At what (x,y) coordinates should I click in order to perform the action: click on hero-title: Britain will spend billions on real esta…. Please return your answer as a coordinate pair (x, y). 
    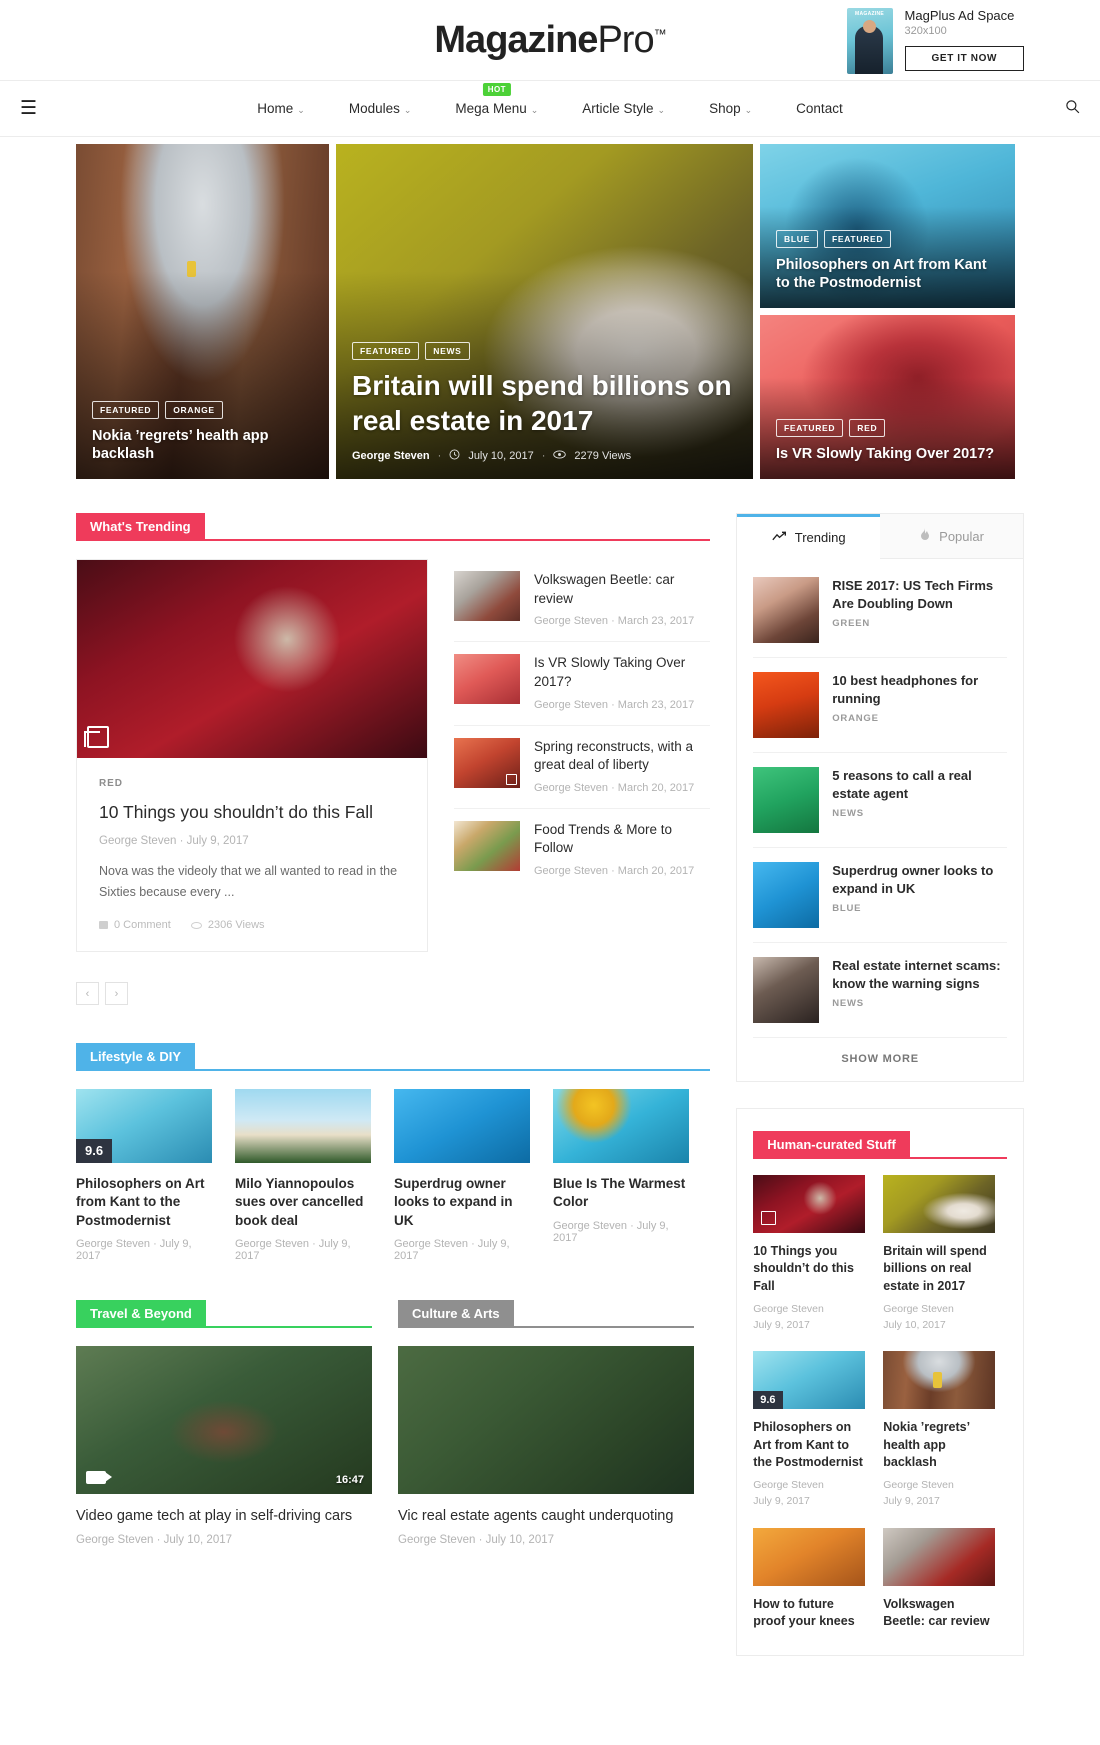
    Looking at the image, I should click on (544, 403).